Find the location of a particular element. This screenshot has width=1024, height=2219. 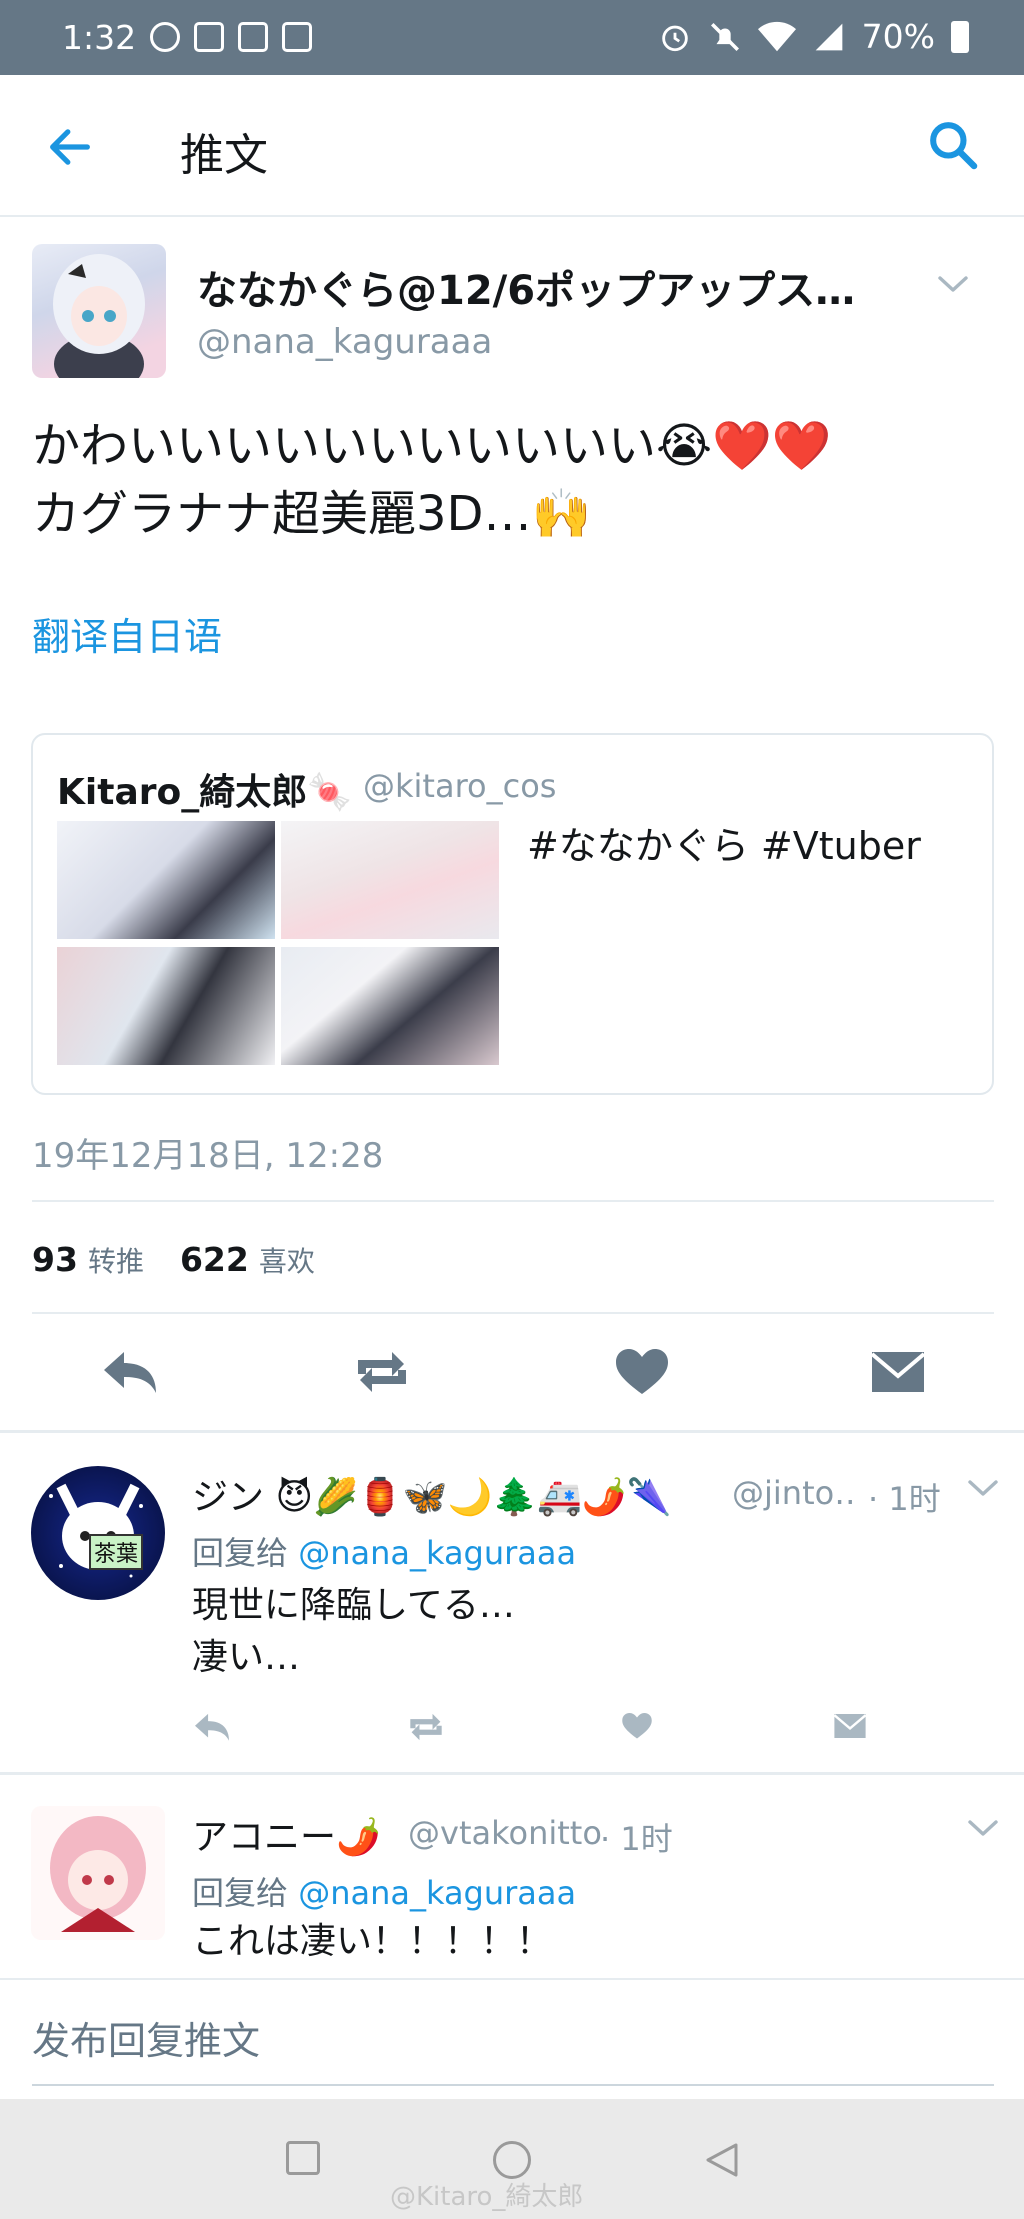

retweet-count: 93 is located at coordinates (55, 1259).